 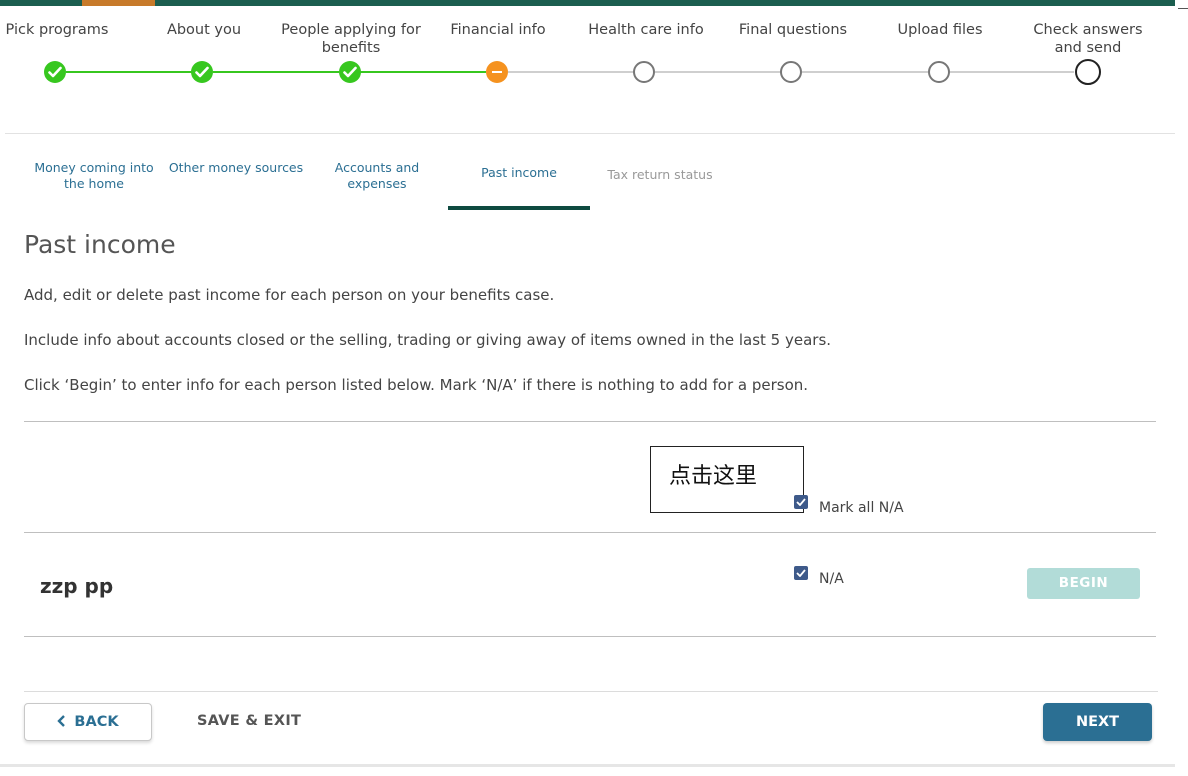 I want to click on subtab-tax-return-status: Tax return status, so click(x=660, y=174).